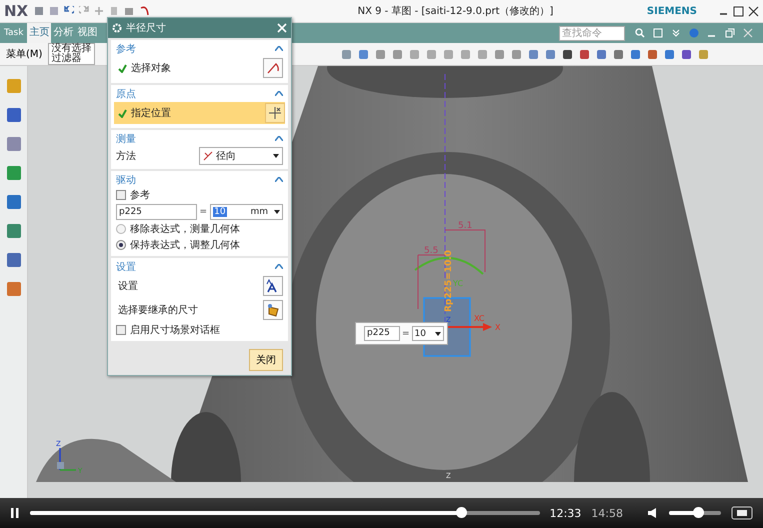 The width and height of the screenshot is (763, 528). What do you see at coordinates (126, 139) in the screenshot?
I see `section-title: 测量` at bounding box center [126, 139].